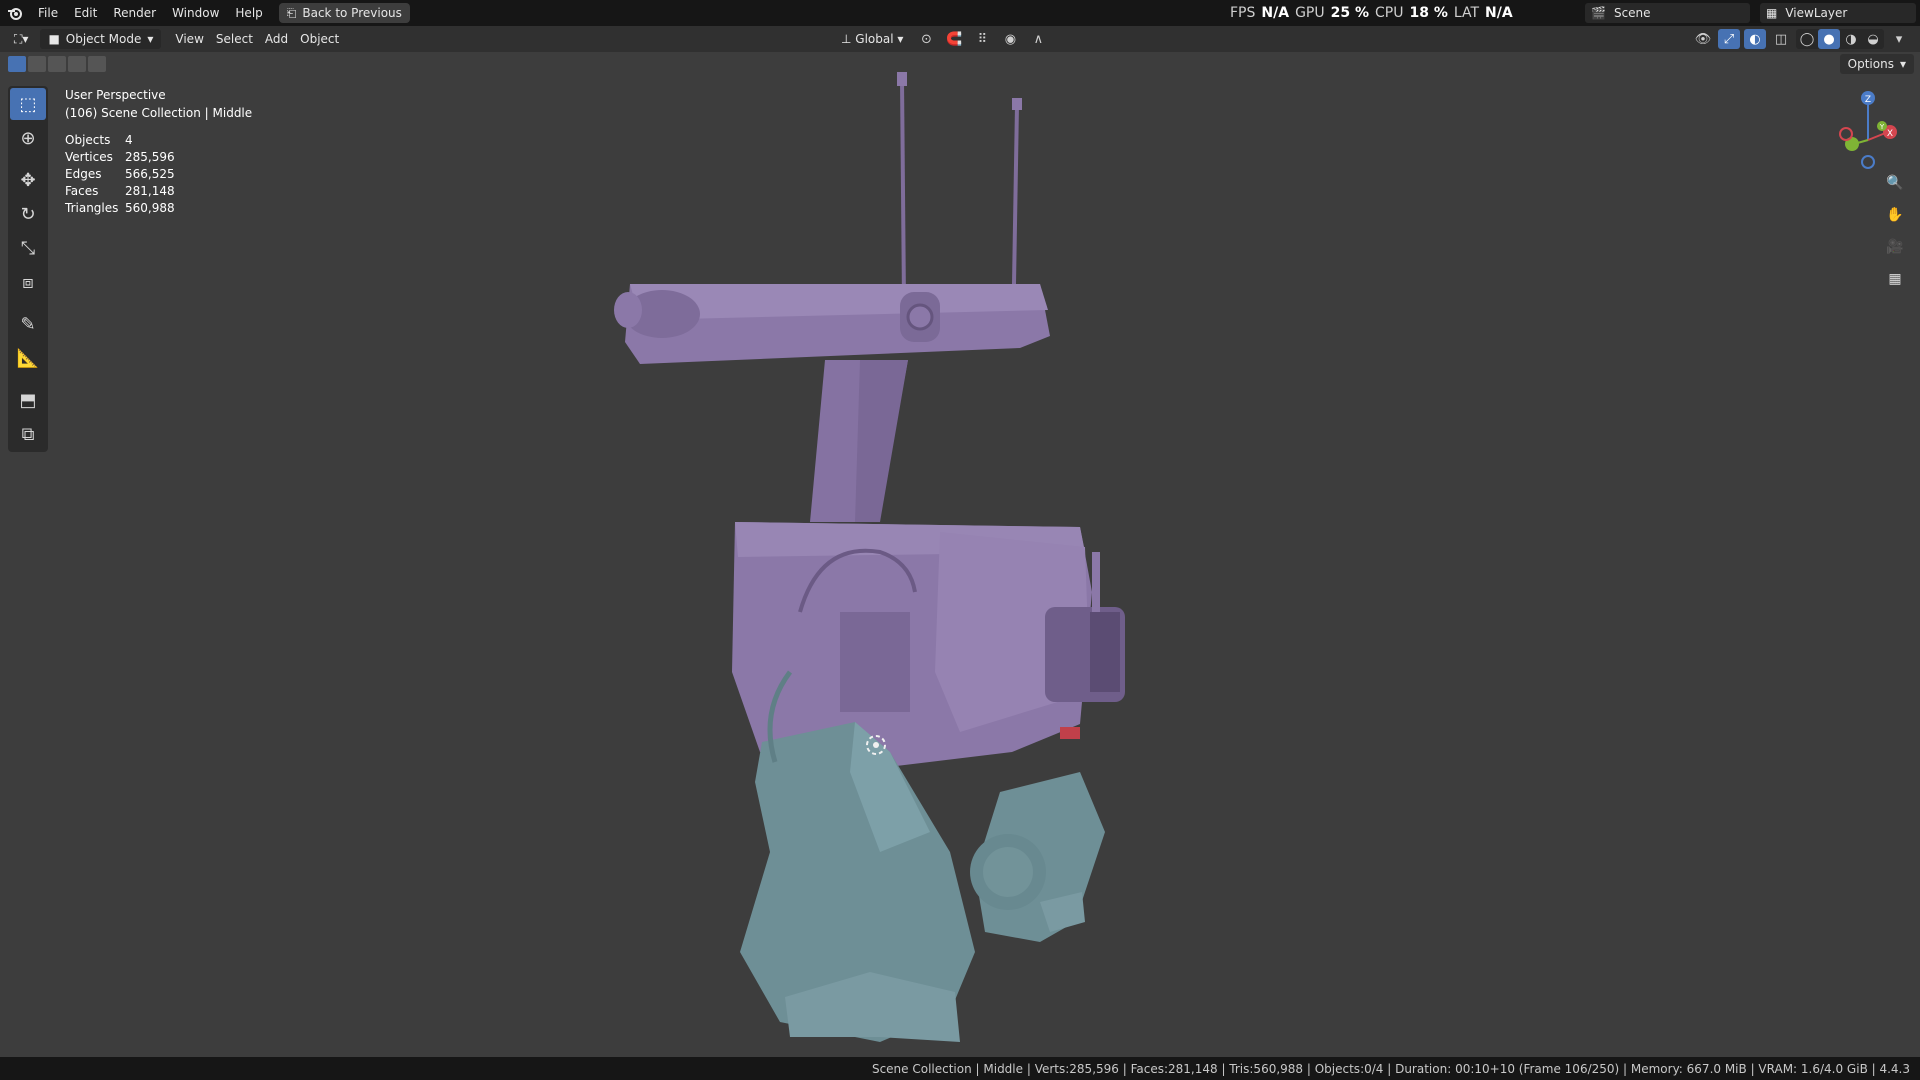 The width and height of the screenshot is (1920, 1080). What do you see at coordinates (195, 13) in the screenshot?
I see `menu-window: Window` at bounding box center [195, 13].